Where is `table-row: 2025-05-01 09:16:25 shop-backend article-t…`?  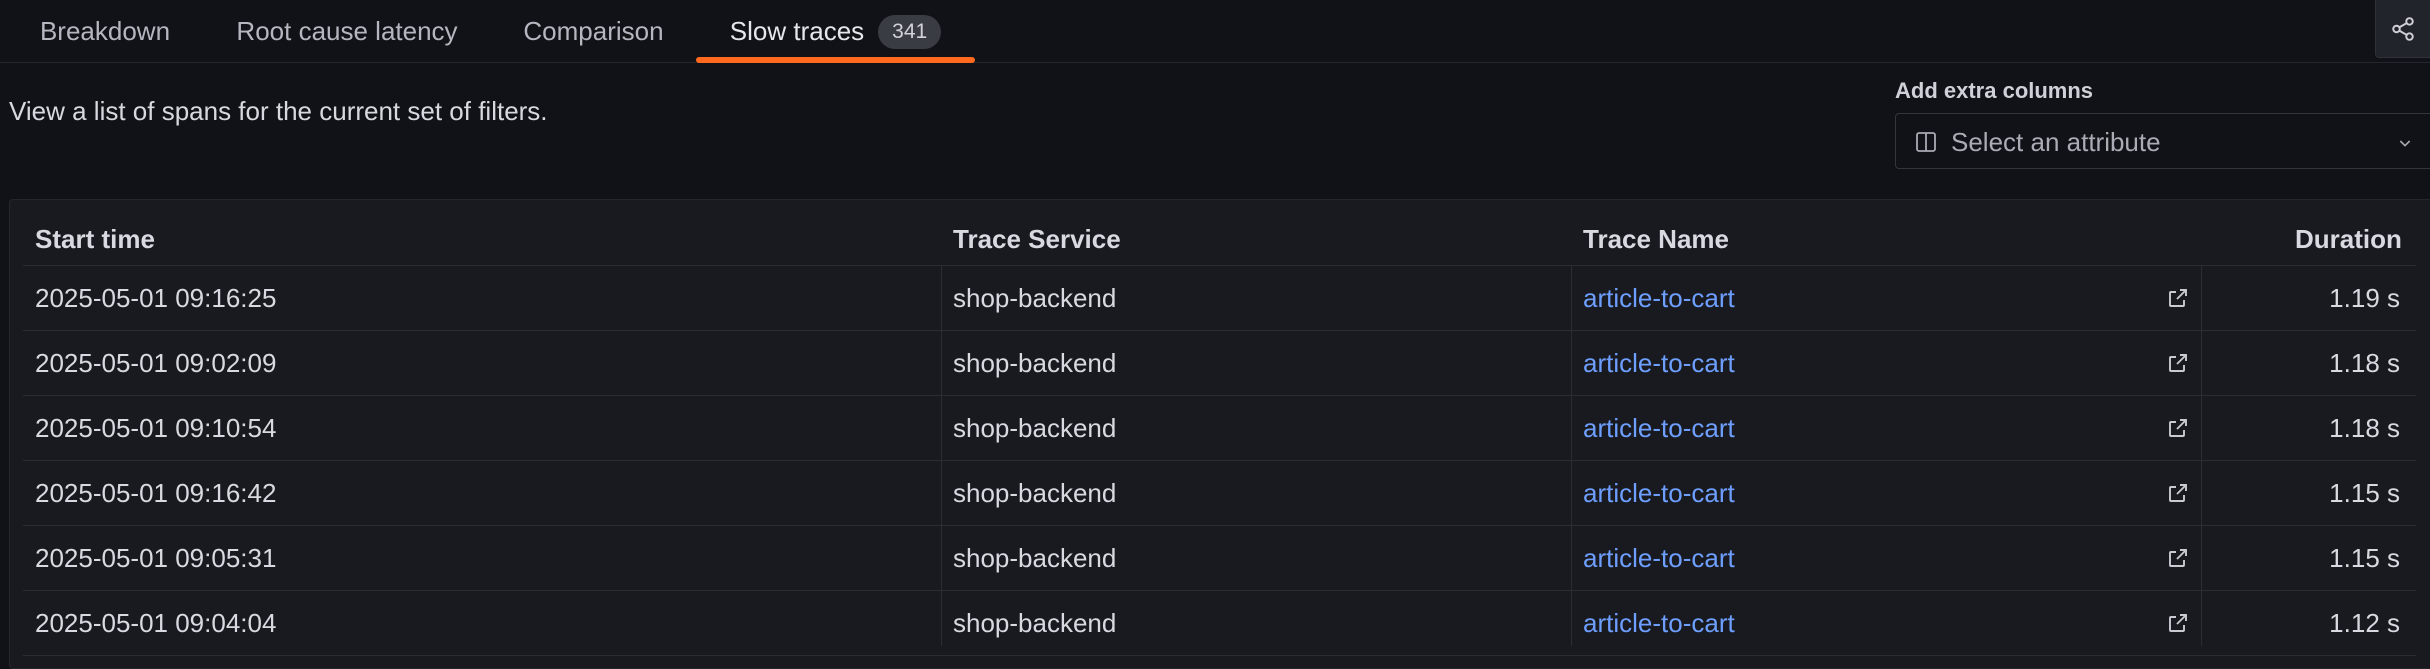
table-row: 2025-05-01 09:16:25 shop-backend article-t… is located at coordinates (1219, 298).